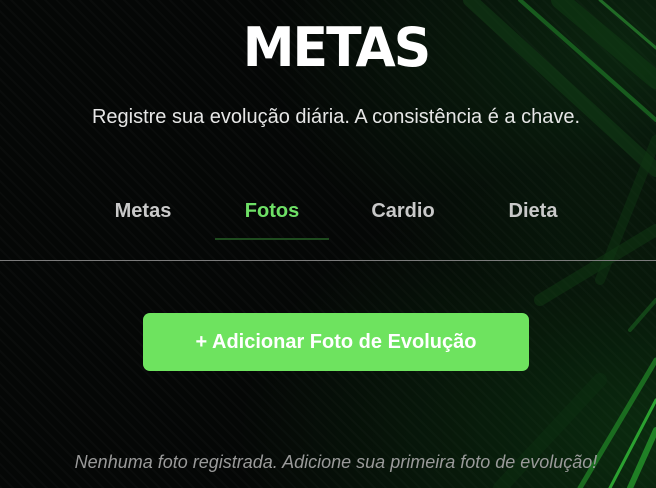  What do you see at coordinates (336, 48) in the screenshot?
I see `page-title: METAS` at bounding box center [336, 48].